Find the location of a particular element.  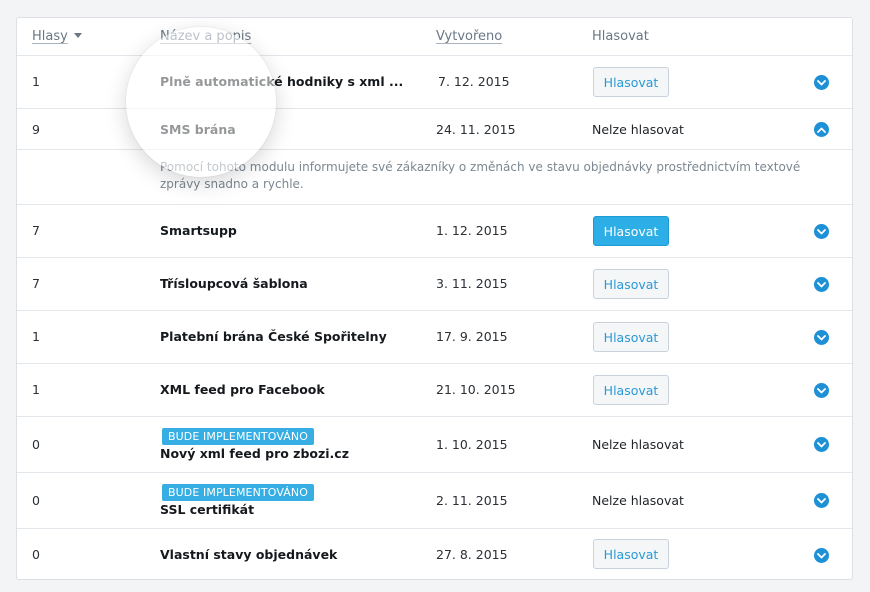

table-row: 9 SMS brána 24. 11. 2015 Nelze hlasovat is located at coordinates (434, 129).